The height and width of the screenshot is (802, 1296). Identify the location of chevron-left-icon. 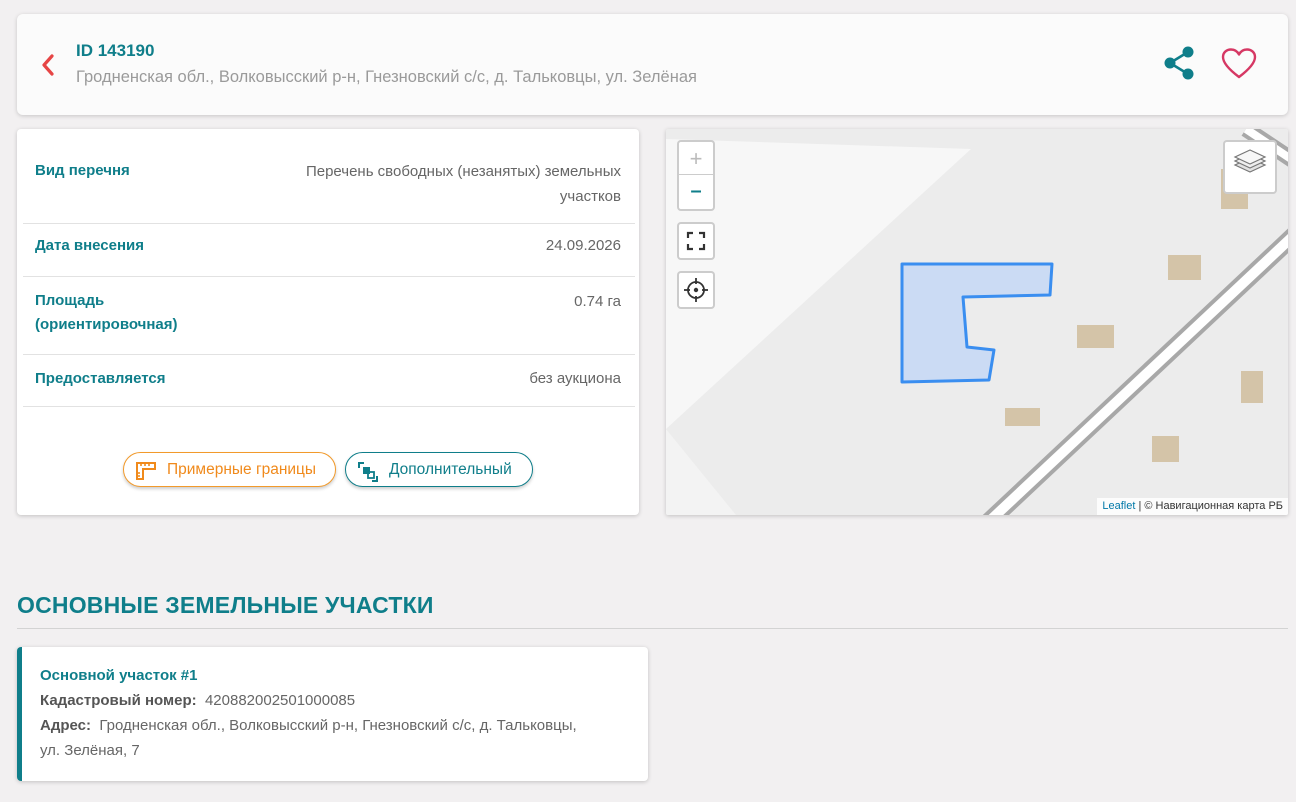
(48, 65).